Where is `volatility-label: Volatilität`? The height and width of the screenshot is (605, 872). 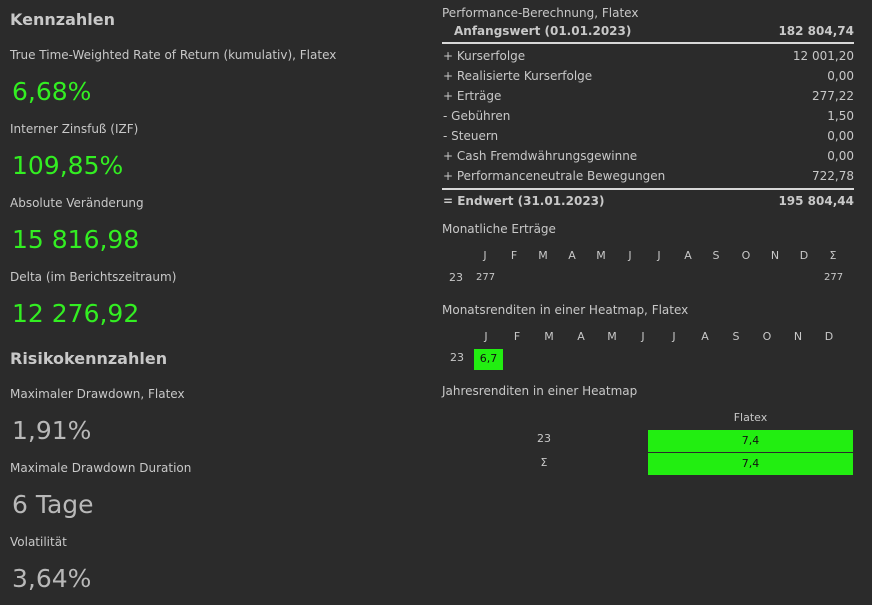
volatility-label: Volatilität is located at coordinates (38, 542).